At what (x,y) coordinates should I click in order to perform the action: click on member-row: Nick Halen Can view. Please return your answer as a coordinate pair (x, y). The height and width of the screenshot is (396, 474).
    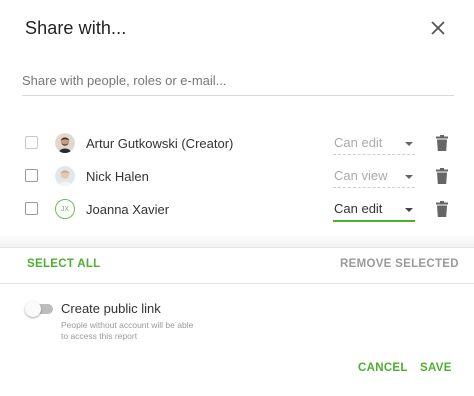
    Looking at the image, I should click on (237, 176).